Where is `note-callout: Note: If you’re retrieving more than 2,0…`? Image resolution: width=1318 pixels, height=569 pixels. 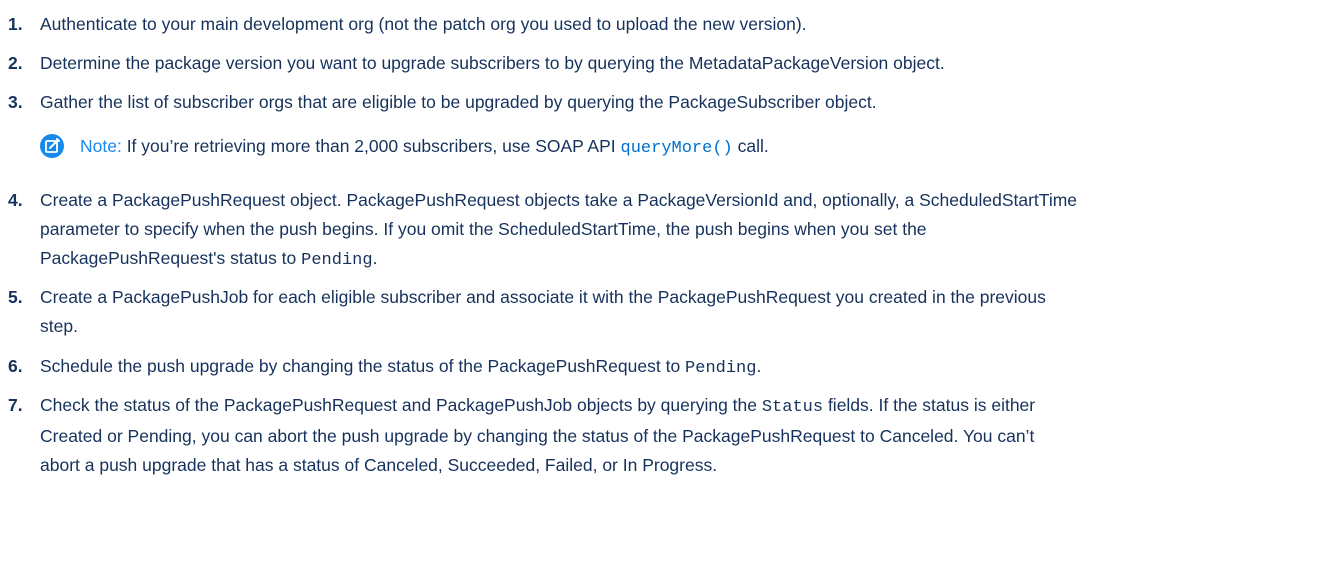 note-callout: Note: If you’re retrieving more than 2,0… is located at coordinates (640, 147).